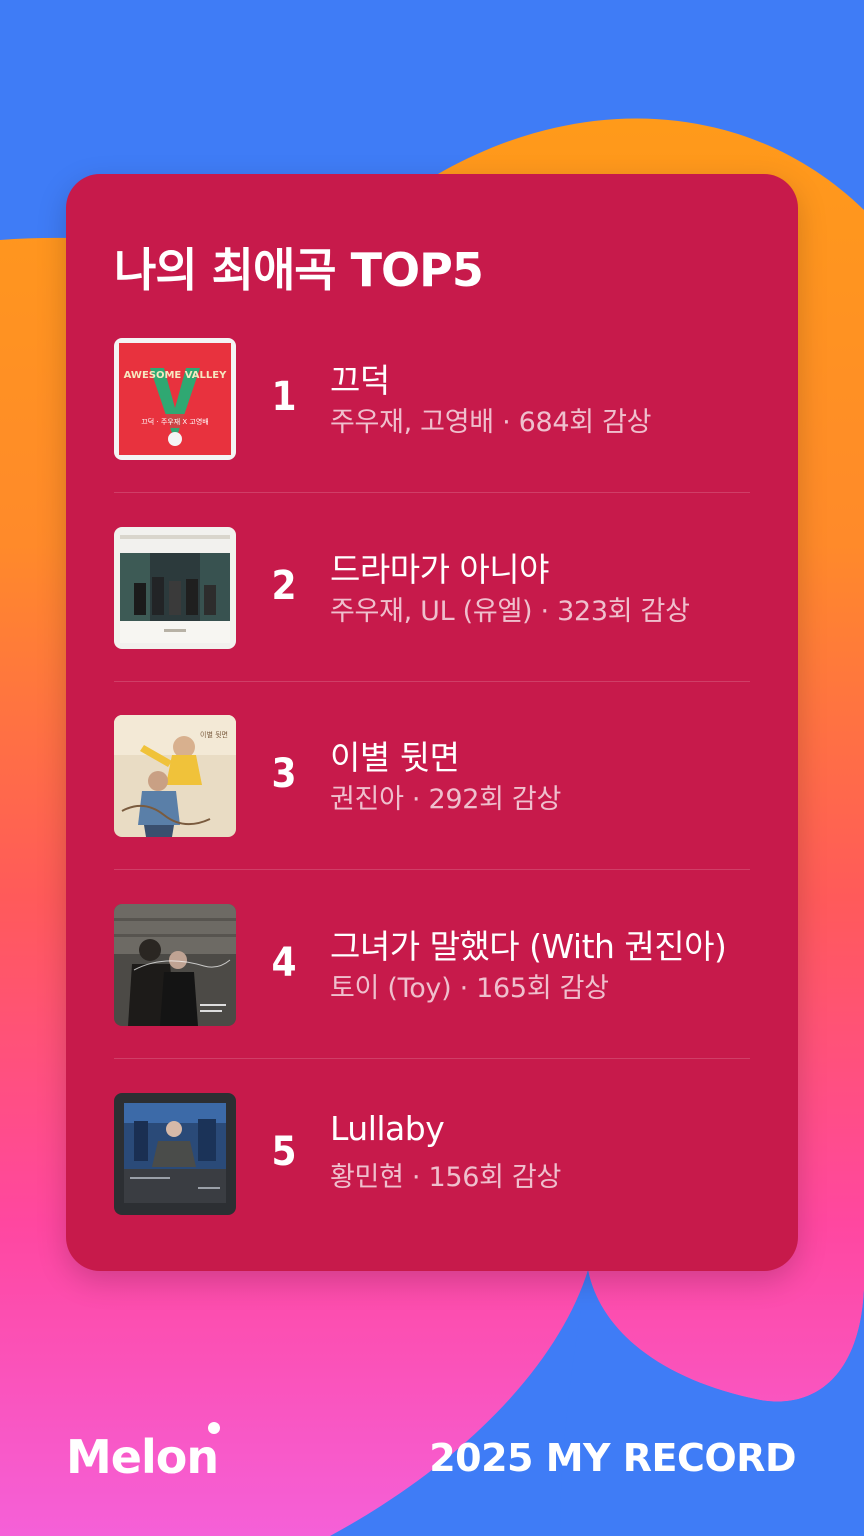 Image resolution: width=864 pixels, height=1536 pixels. What do you see at coordinates (432, 1155) in the screenshot?
I see `track-item-5: 5 Lullaby 황민현 · 156회 감상` at bounding box center [432, 1155].